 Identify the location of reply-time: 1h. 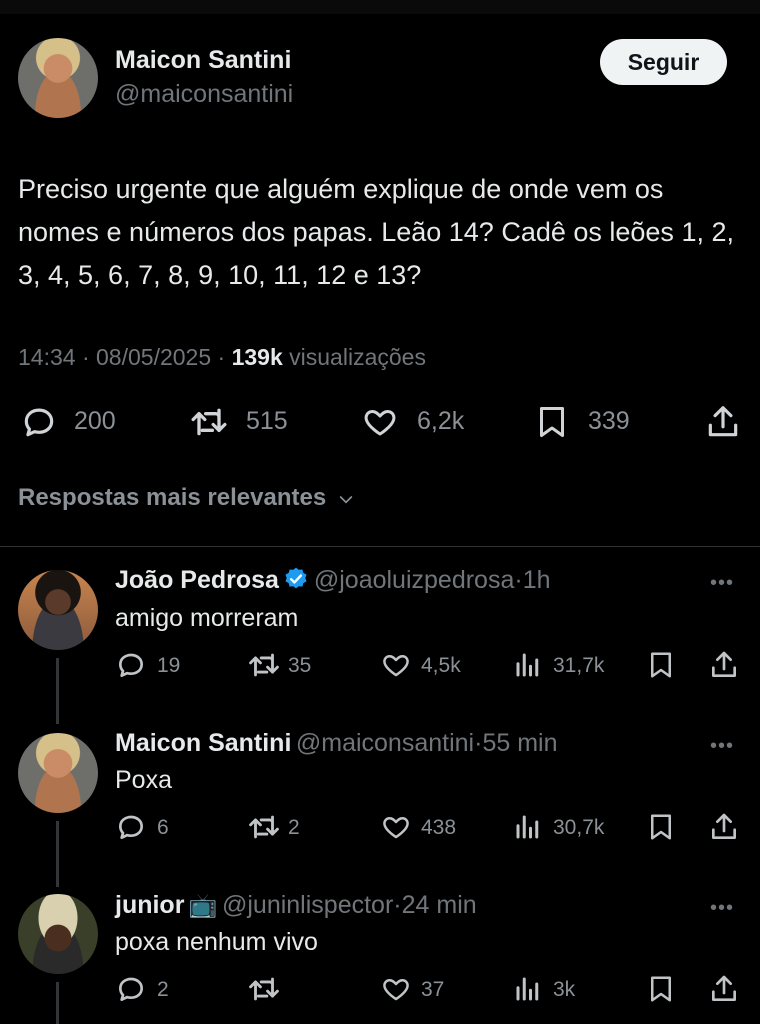
(537, 580).